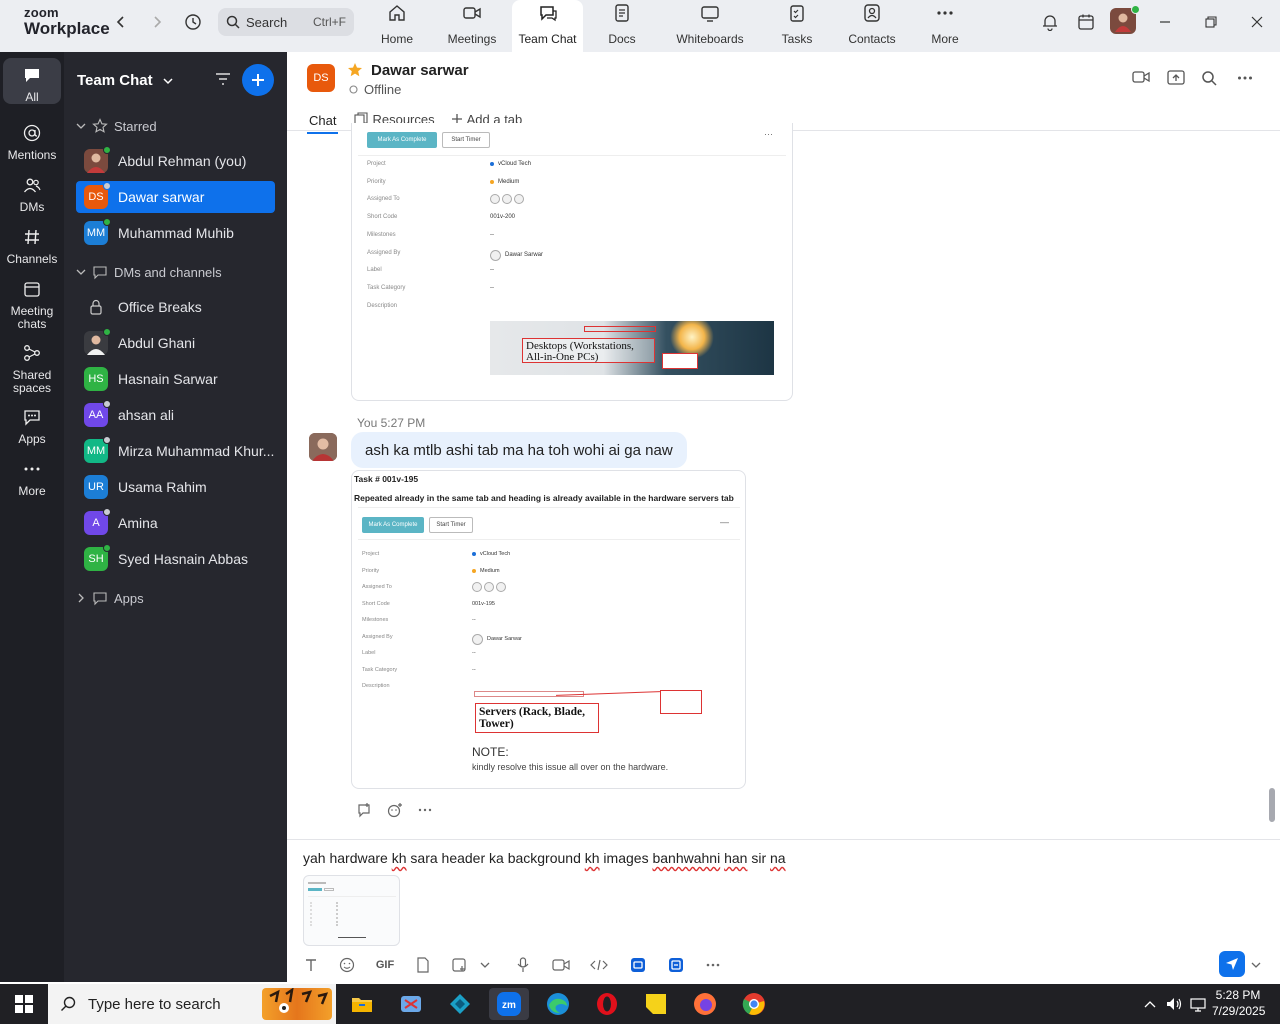 This screenshot has width=1280, height=1024. I want to click on send-options-chevron-icon, so click(1256, 965).